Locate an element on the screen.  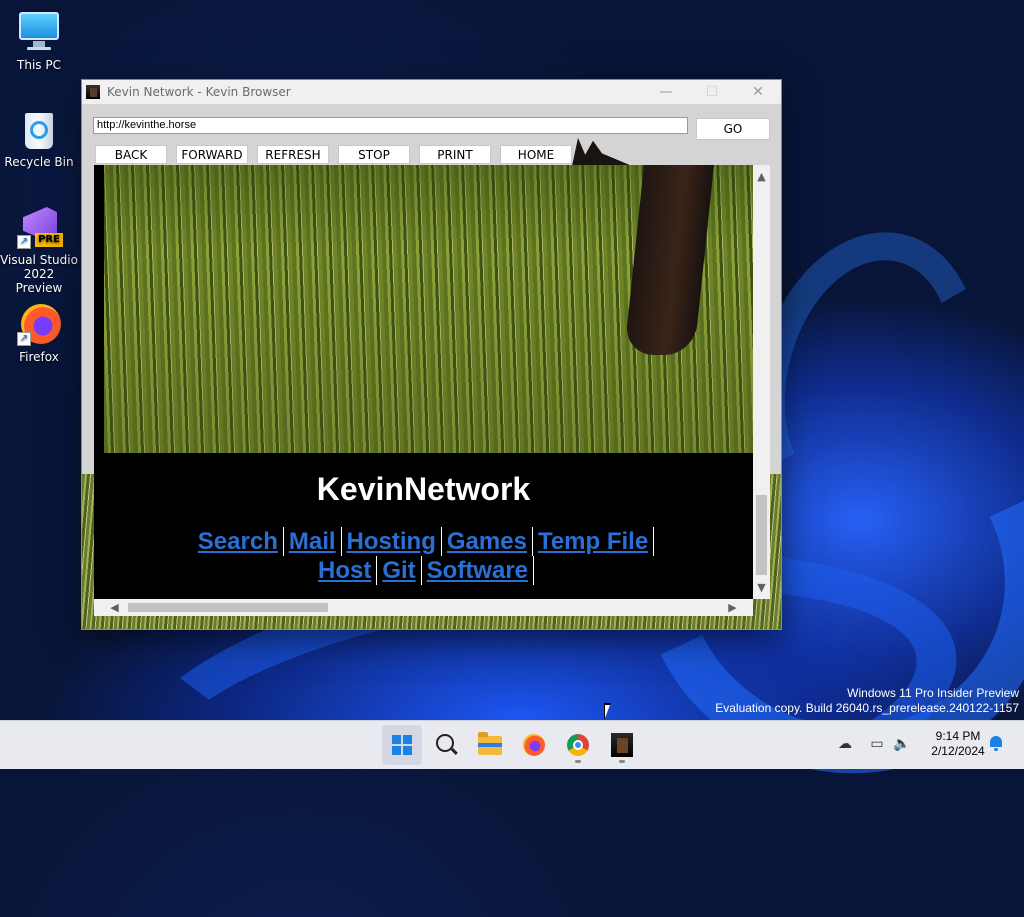
chrome-icon is located at coordinates (578, 745).